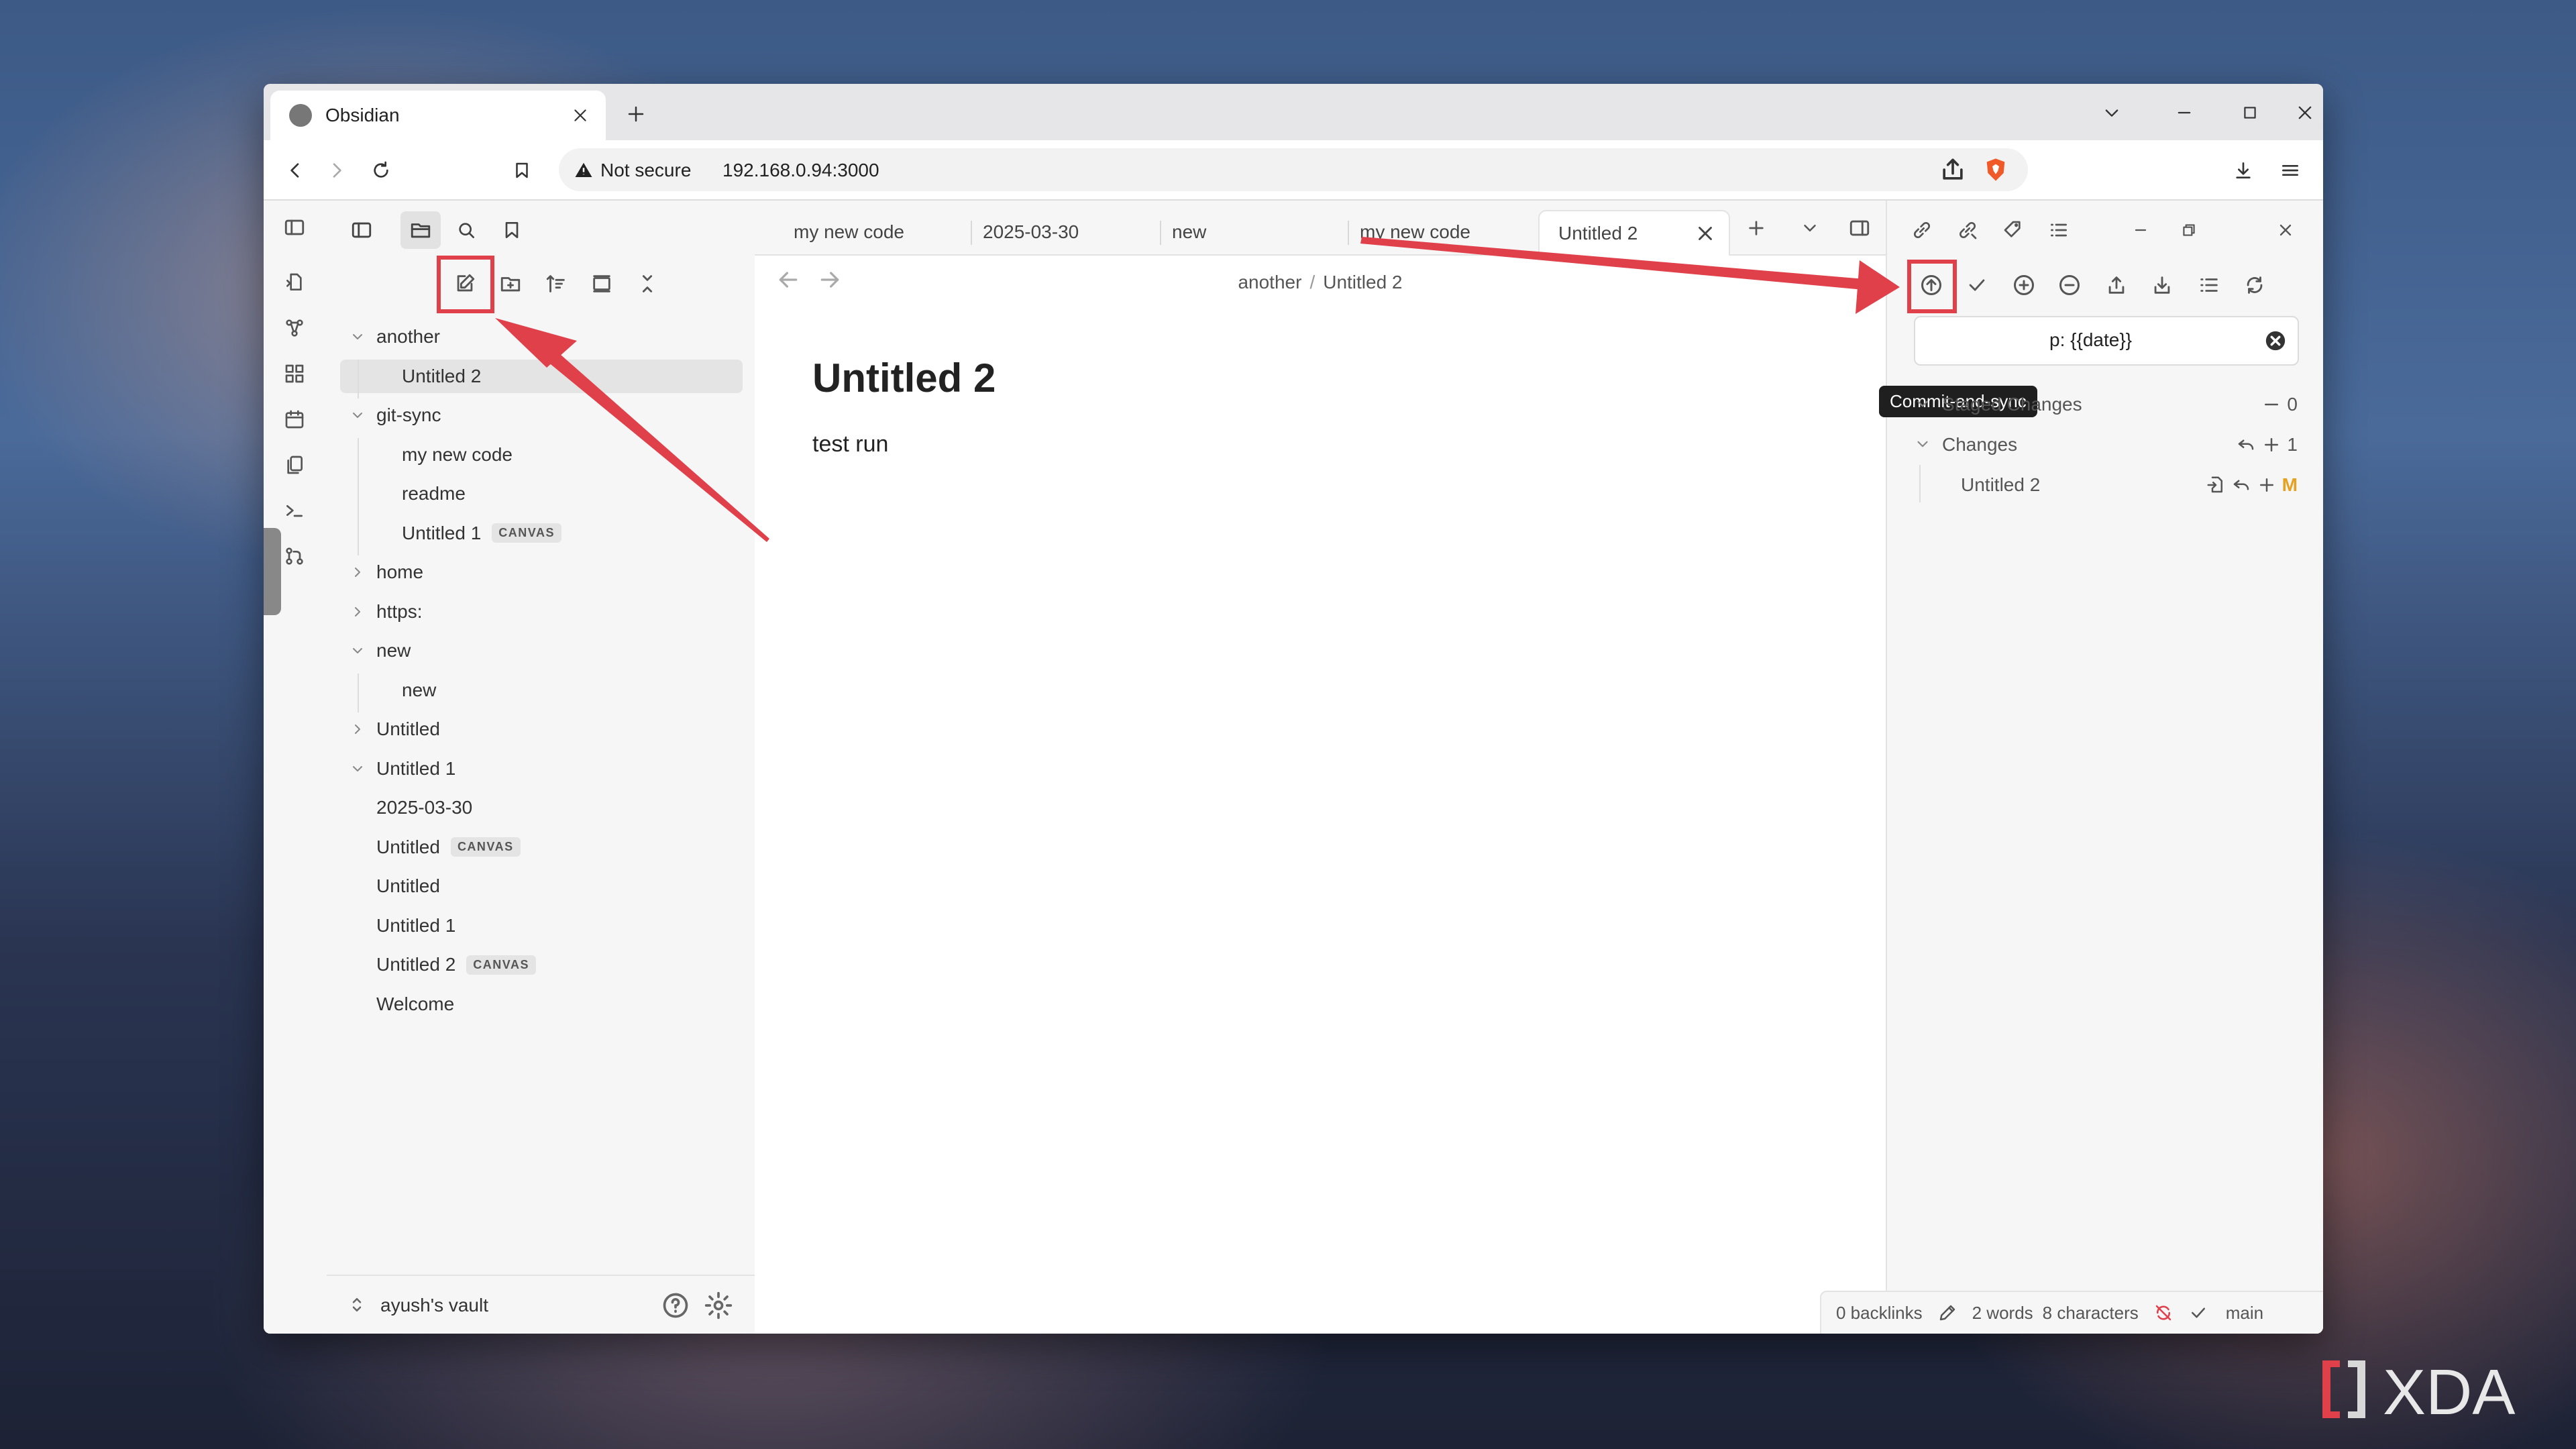  Describe the element at coordinates (2122, 484) in the screenshot. I see `changed-file-row: Untitled 2 M` at that location.